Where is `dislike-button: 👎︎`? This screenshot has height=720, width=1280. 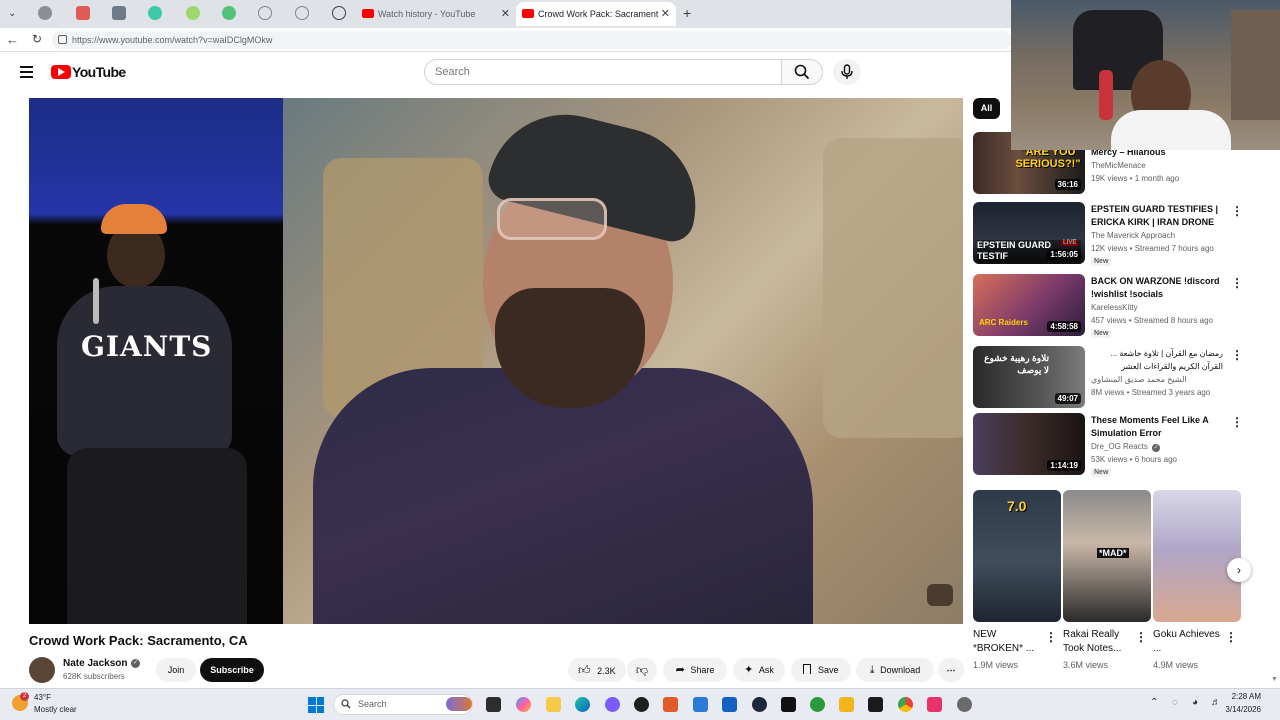
dislike-button: 👎︎ is located at coordinates (642, 670).